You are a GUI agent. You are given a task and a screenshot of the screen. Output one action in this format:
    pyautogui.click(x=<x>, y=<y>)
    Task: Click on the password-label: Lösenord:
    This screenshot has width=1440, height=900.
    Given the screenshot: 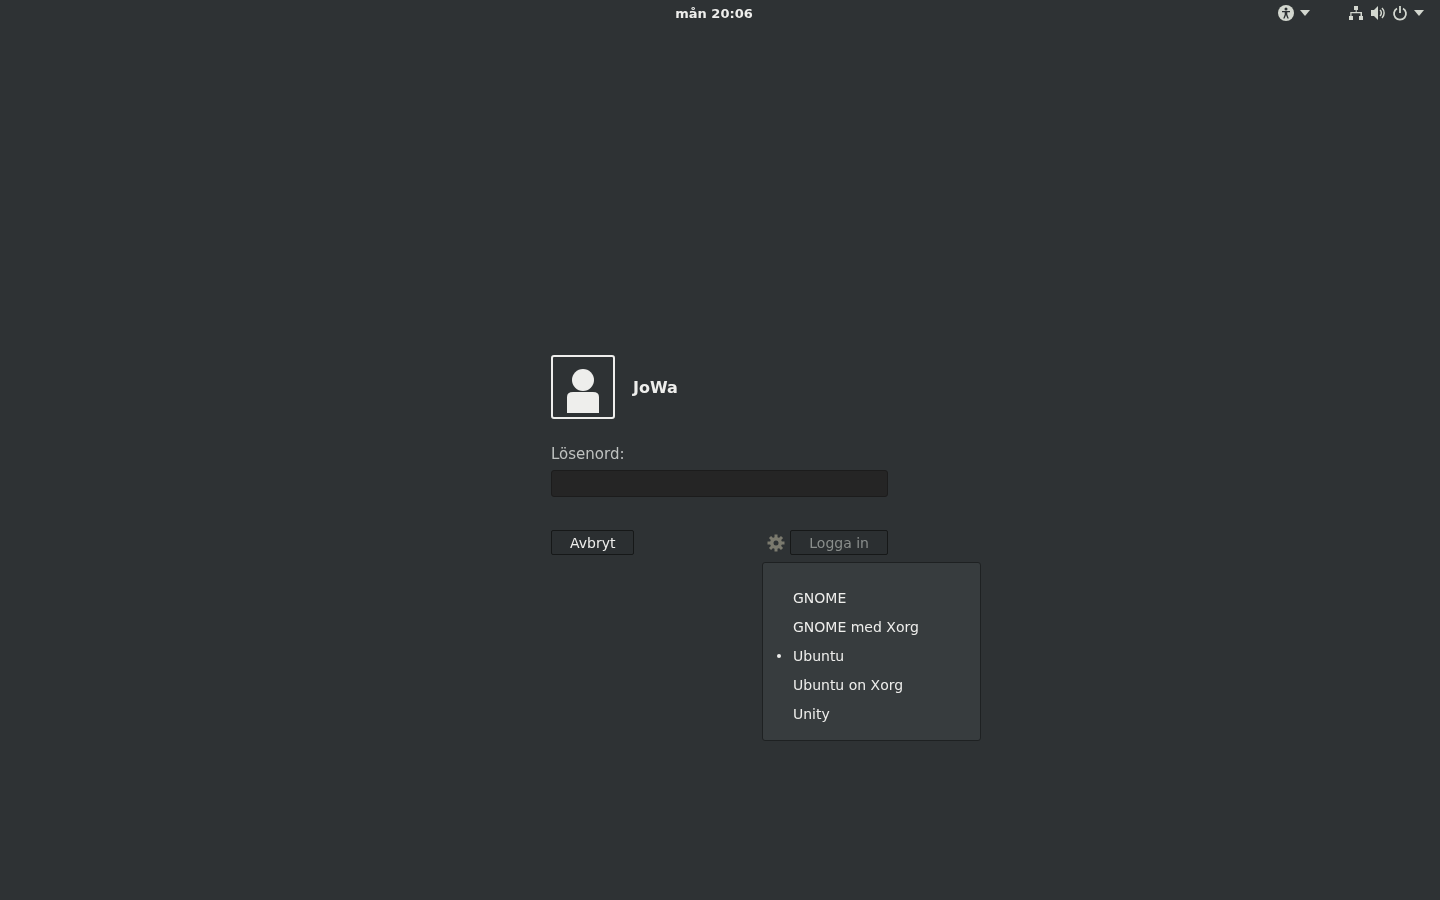 What is the action you would take?
    pyautogui.click(x=588, y=454)
    